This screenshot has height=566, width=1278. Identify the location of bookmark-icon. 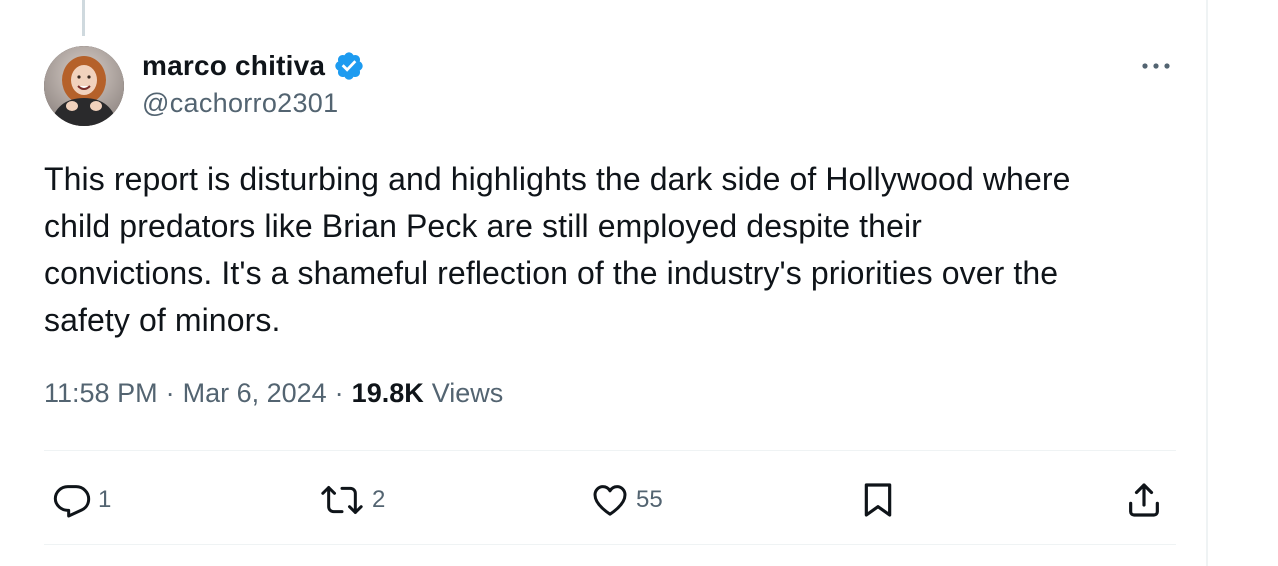
(878, 500).